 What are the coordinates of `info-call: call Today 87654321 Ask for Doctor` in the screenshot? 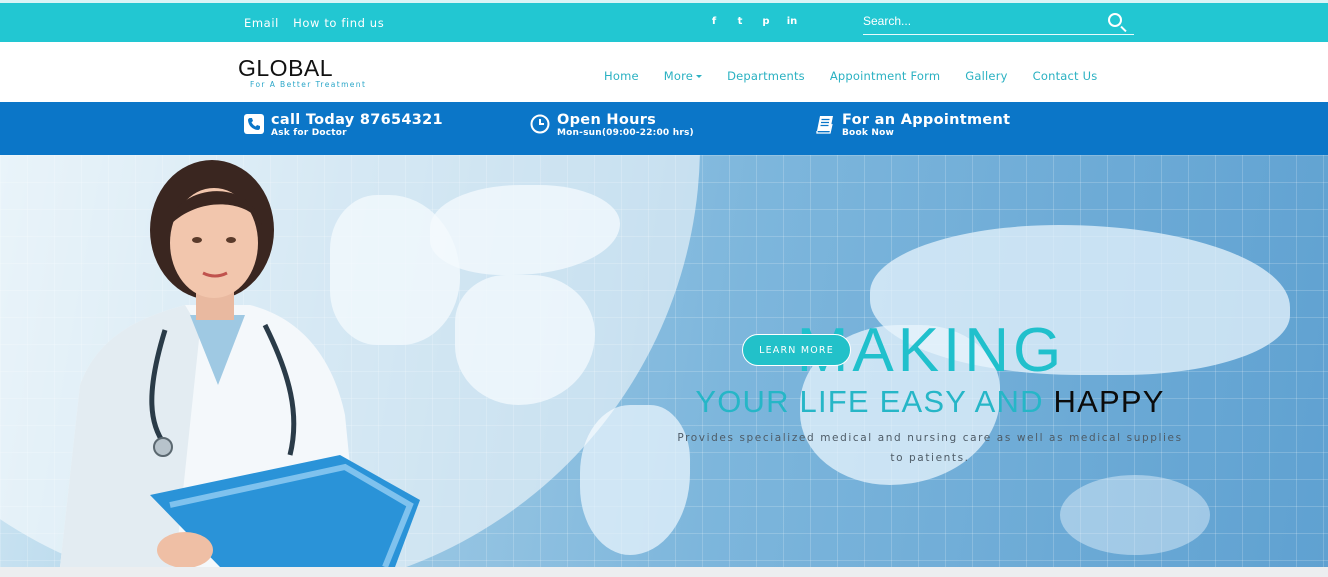 It's located at (343, 125).